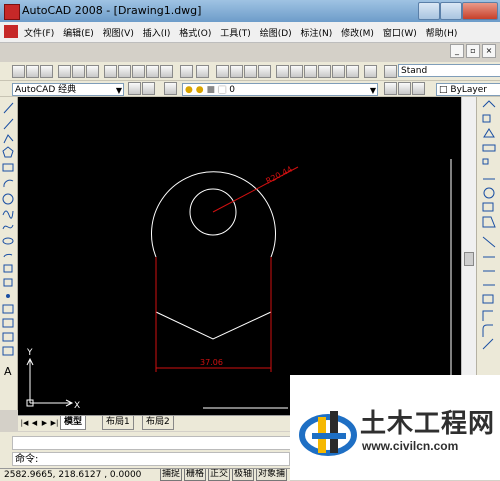 The width and height of the screenshot is (500, 481). Describe the element at coordinates (449, 70) in the screenshot. I see `text-style-dropdown: Stand` at that location.